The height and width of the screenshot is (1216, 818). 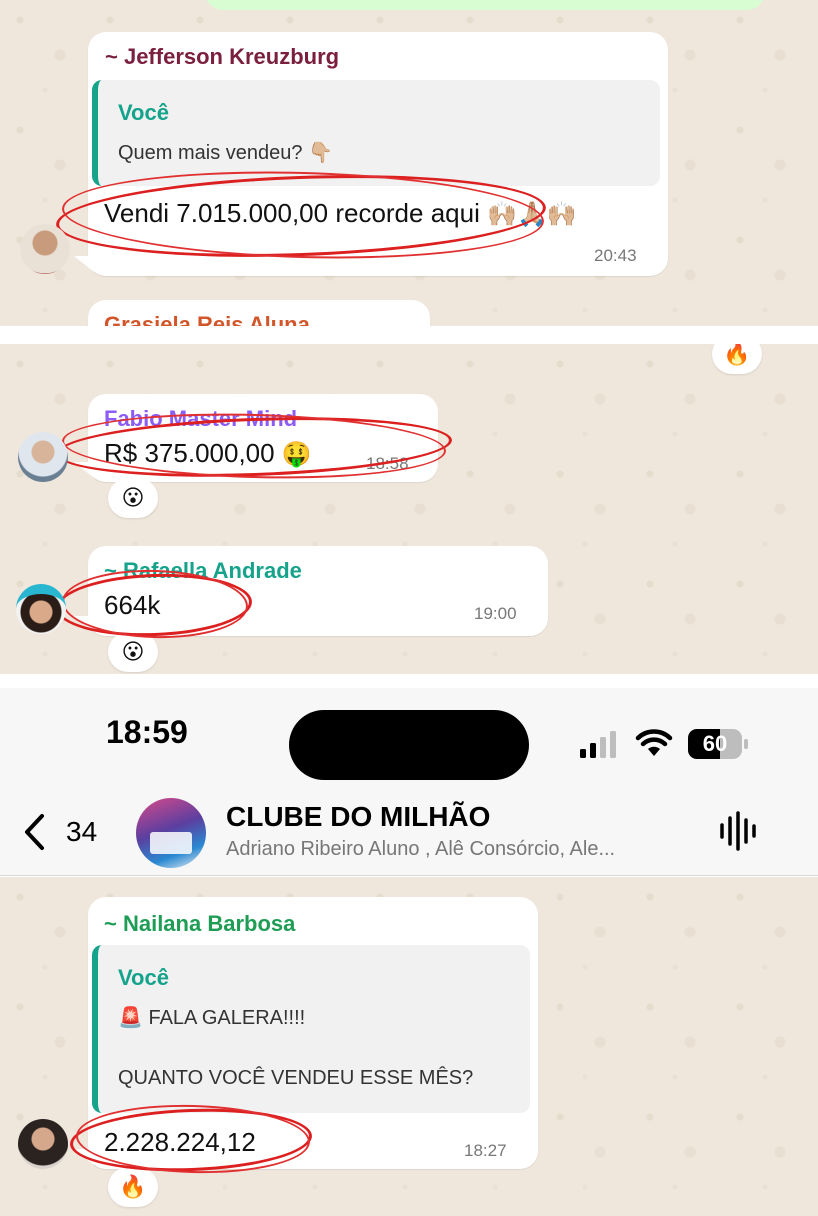 I want to click on pointing-down-emoji: 👇🏼, so click(x=321, y=153).